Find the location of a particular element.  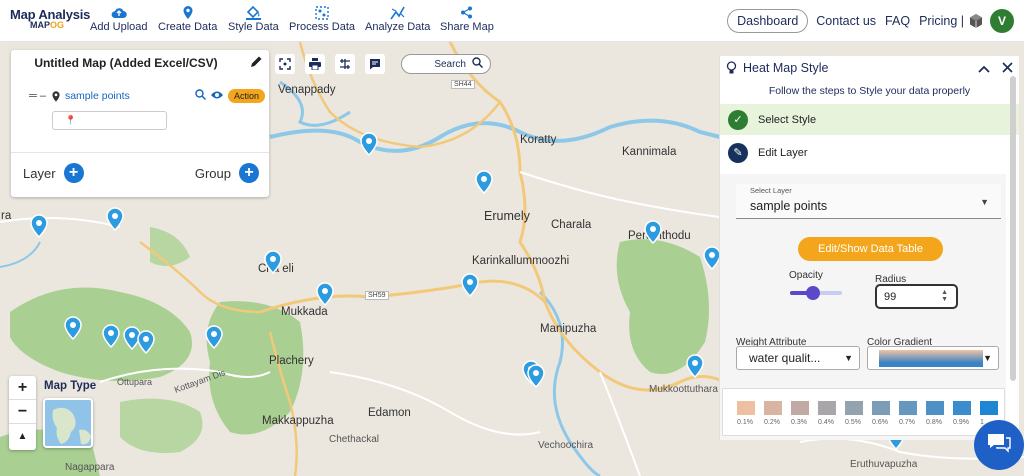

nav-analyze-data: Analyze Data is located at coordinates (397, 18).